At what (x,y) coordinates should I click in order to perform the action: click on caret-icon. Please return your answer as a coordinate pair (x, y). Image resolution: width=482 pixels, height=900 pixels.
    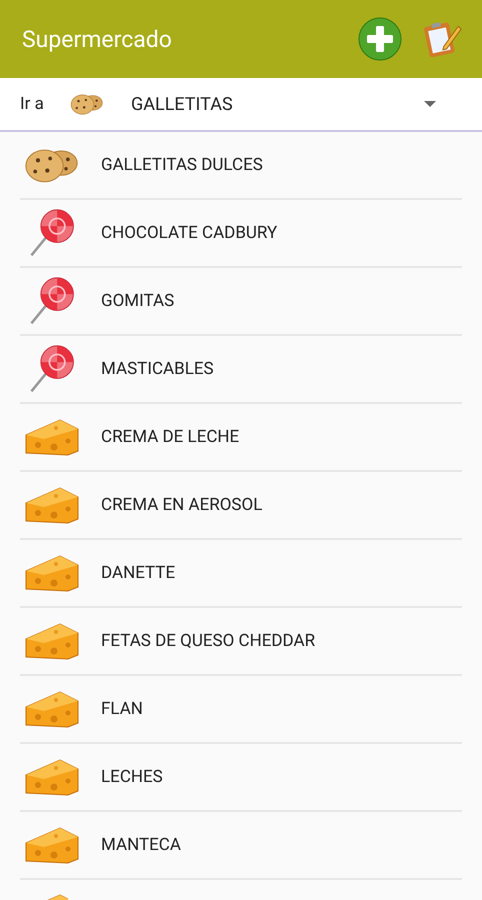
    Looking at the image, I should click on (430, 104).